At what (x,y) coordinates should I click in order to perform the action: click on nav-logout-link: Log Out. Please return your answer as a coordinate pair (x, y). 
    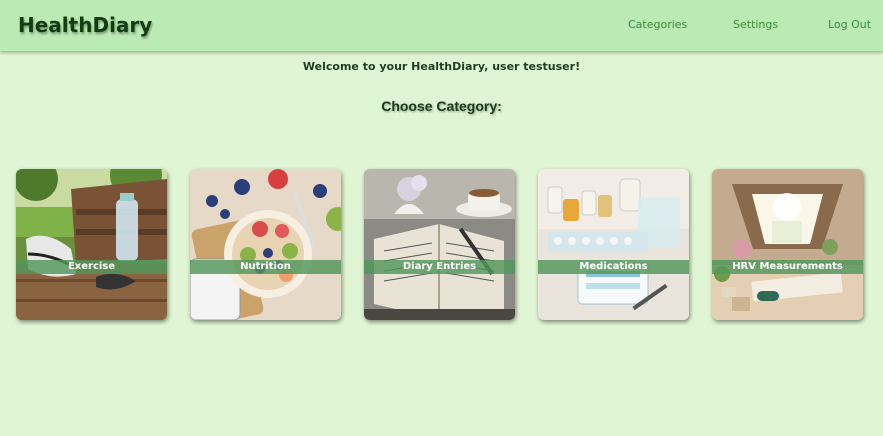
    Looking at the image, I should click on (849, 24).